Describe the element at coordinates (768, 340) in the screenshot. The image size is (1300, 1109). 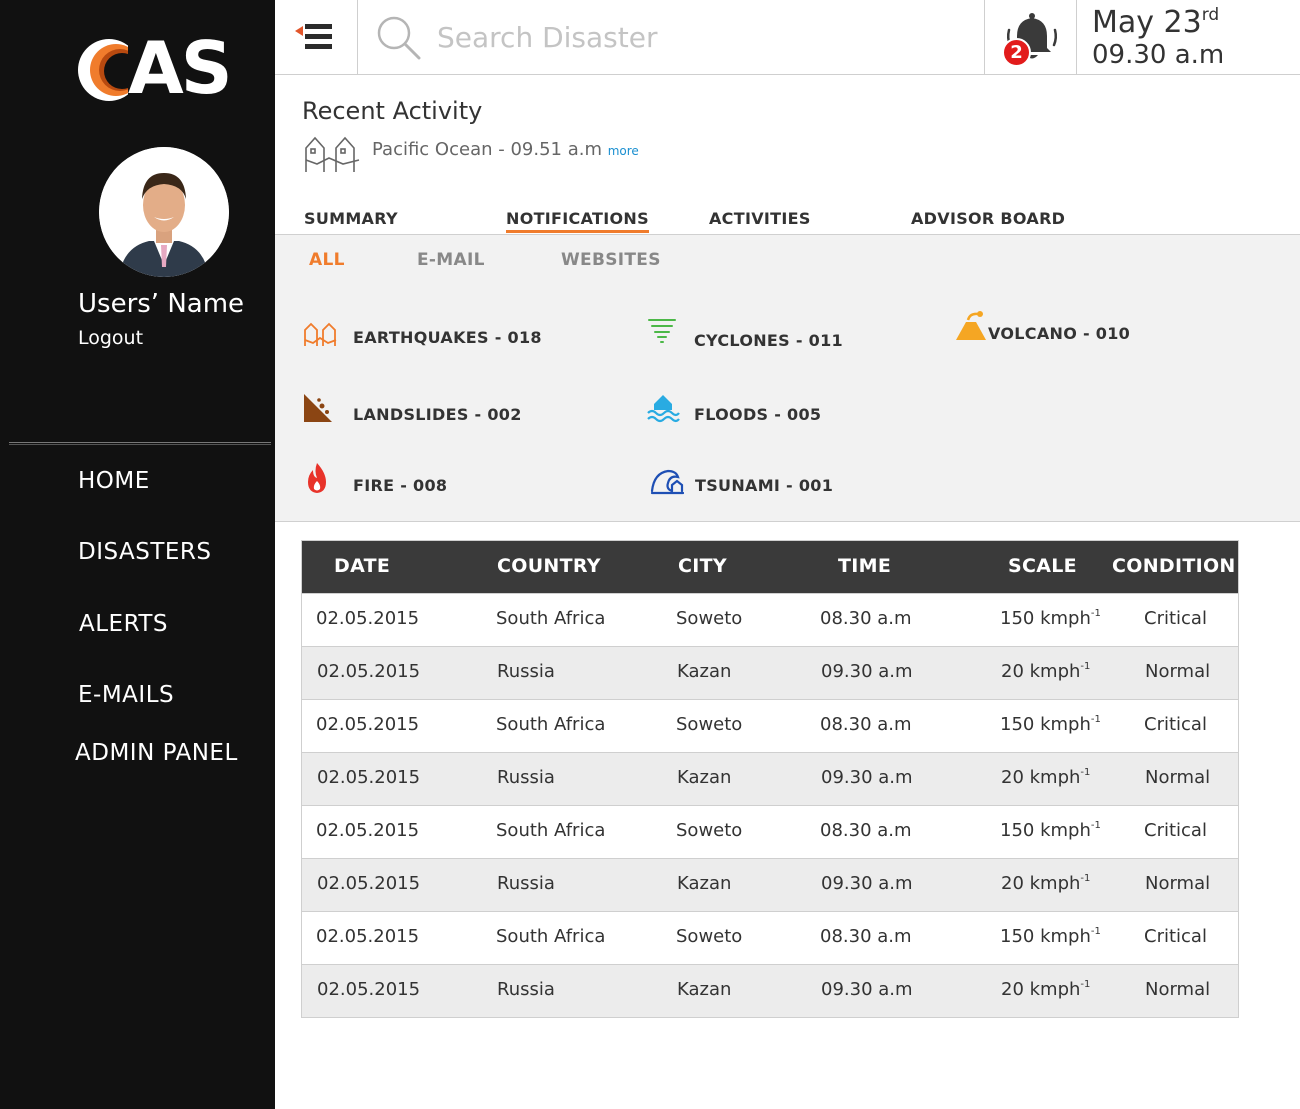
I see `category-cyclones: CYCLONES - 011` at that location.